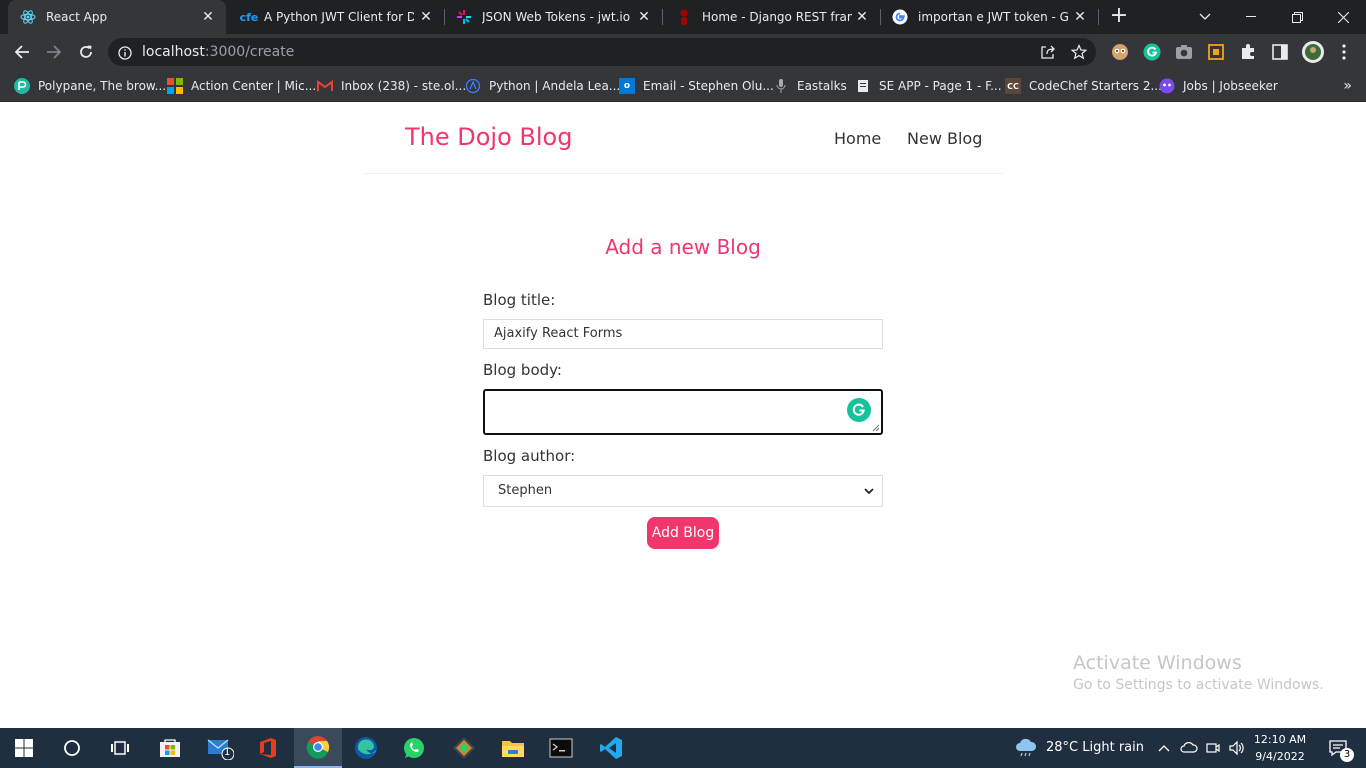 Image resolution: width=1366 pixels, height=768 pixels. I want to click on browser-toolbar: localhost:3000/create, so click(683, 52).